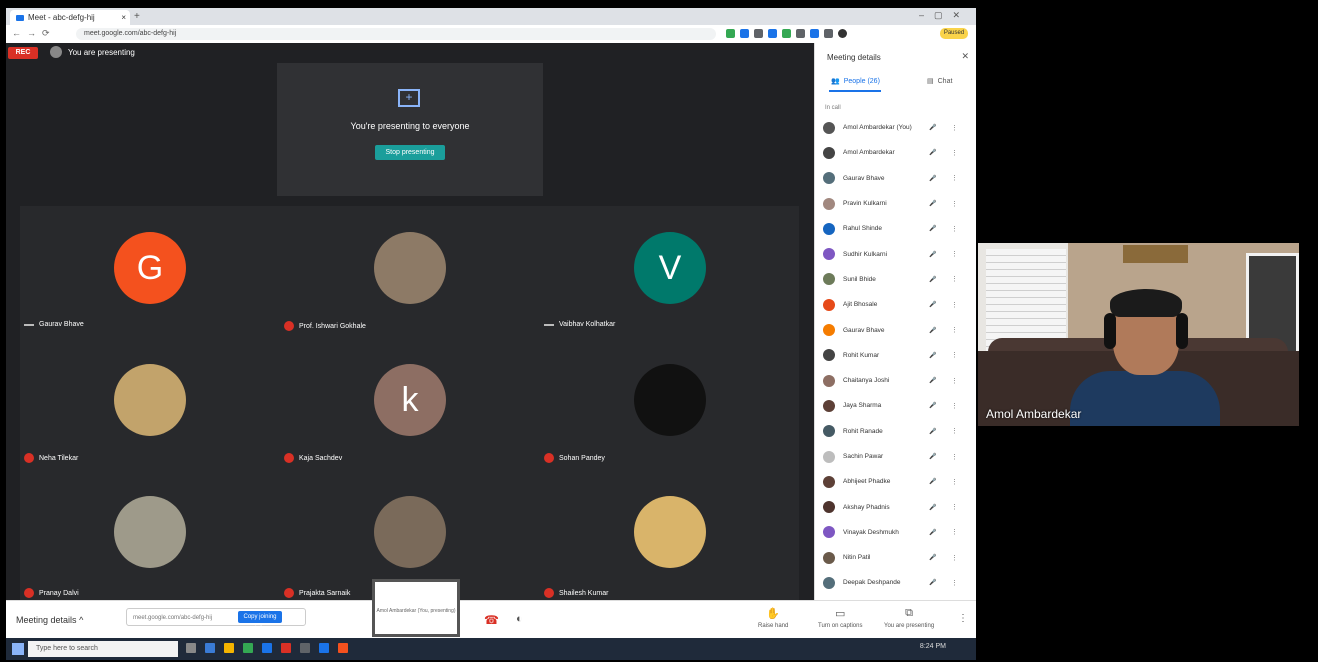  Describe the element at coordinates (191, 648) in the screenshot. I see `task-view-icon` at that location.